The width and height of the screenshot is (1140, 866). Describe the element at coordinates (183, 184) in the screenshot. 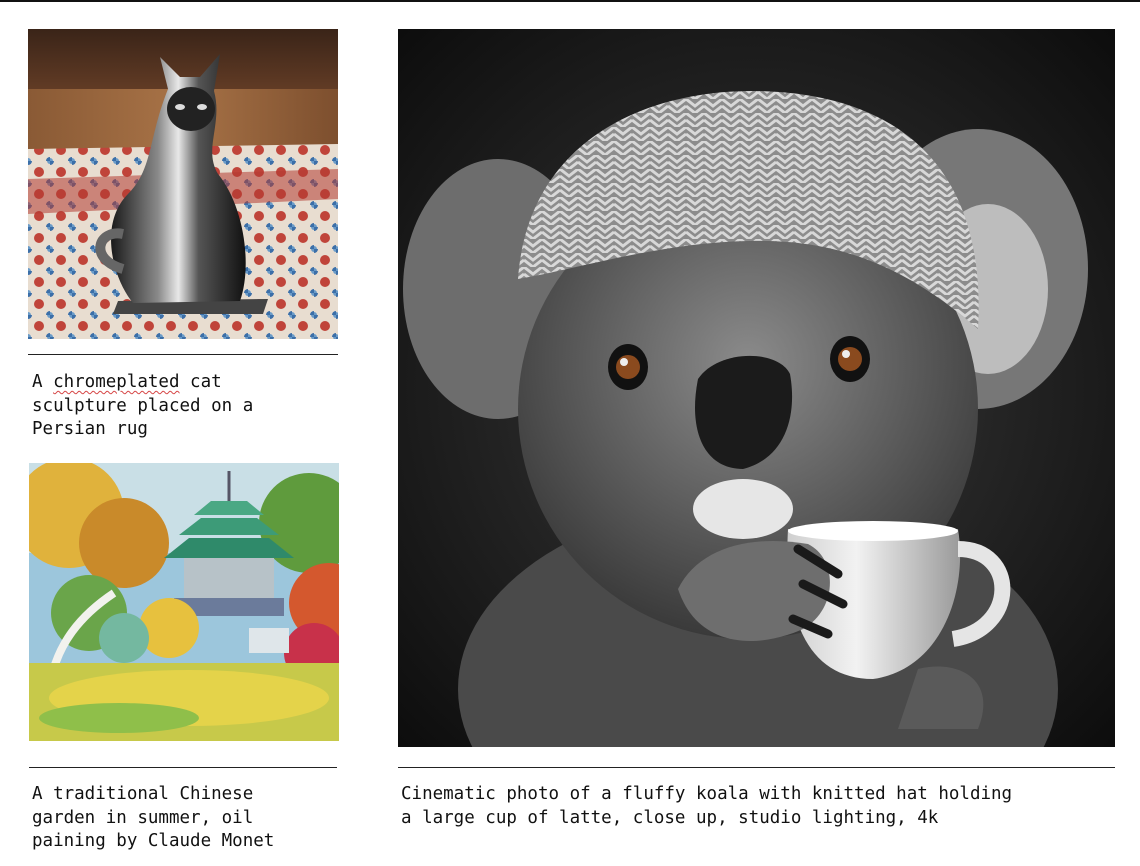

I see `cat-sculpture-image` at that location.